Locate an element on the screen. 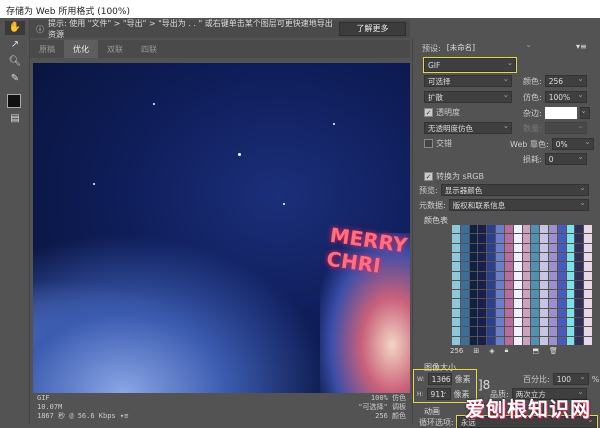 This screenshot has width=600, height=428. tab-original: 原稿 is located at coordinates (47, 49).